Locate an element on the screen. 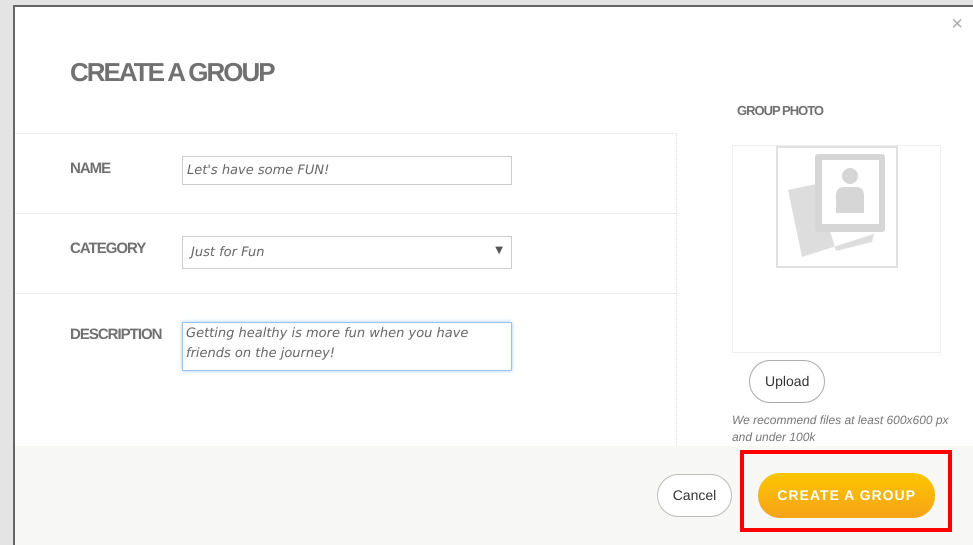  photo-heading: GROUP PHOTO is located at coordinates (780, 111).